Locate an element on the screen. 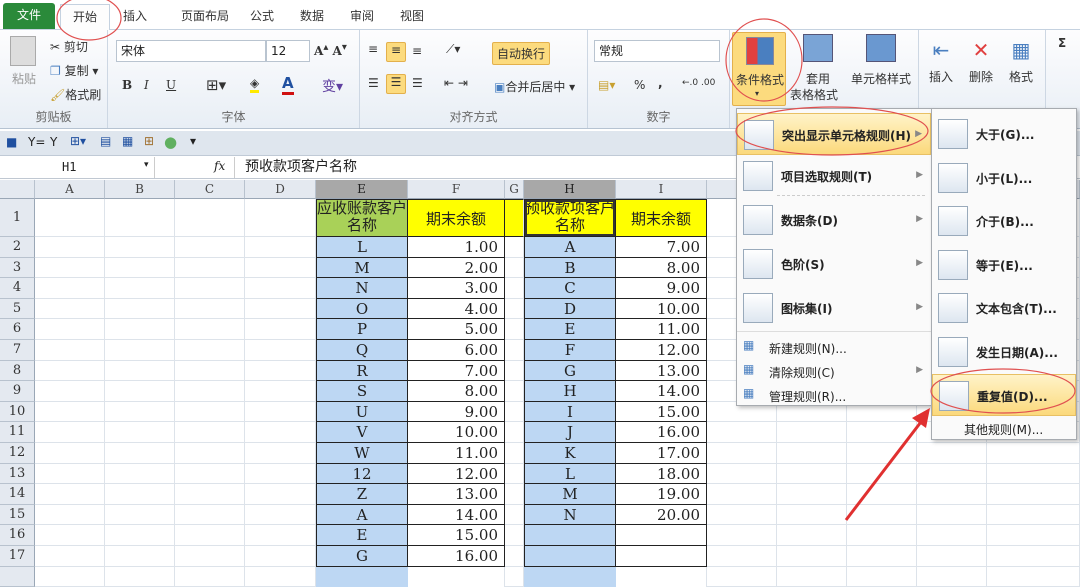  annotation-arrow is located at coordinates (885, 469).